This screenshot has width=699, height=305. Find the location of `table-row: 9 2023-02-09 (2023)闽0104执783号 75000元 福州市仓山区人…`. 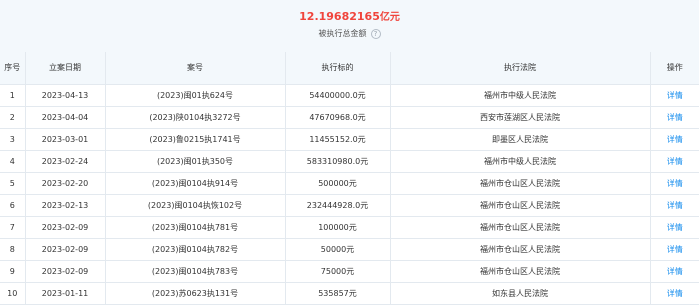

table-row: 9 2023-02-09 (2023)闽0104执783号 75000元 福州市仓山区人… is located at coordinates (349, 272).